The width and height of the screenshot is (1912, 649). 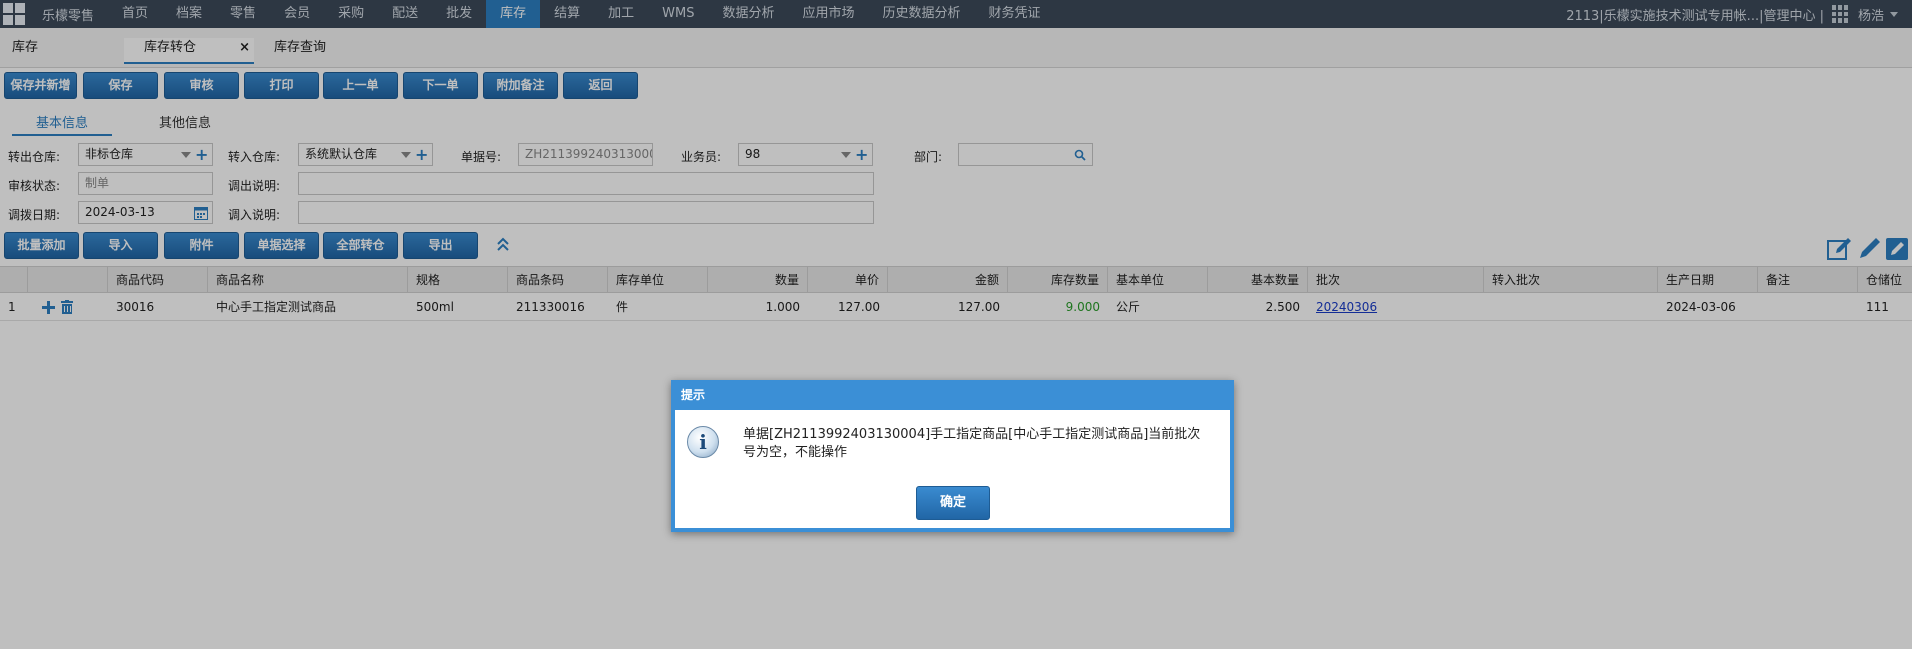 I want to click on ok-button: 确定, so click(x=953, y=503).